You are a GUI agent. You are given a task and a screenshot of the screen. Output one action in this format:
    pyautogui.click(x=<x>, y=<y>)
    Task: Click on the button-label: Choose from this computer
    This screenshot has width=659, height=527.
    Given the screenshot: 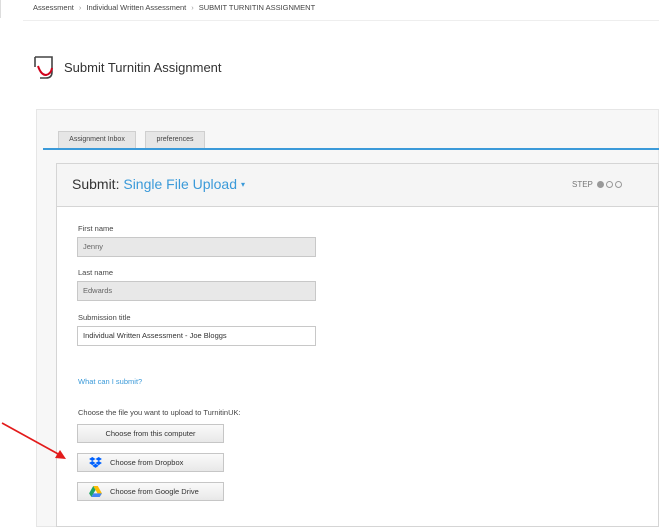 What is the action you would take?
    pyautogui.click(x=150, y=433)
    